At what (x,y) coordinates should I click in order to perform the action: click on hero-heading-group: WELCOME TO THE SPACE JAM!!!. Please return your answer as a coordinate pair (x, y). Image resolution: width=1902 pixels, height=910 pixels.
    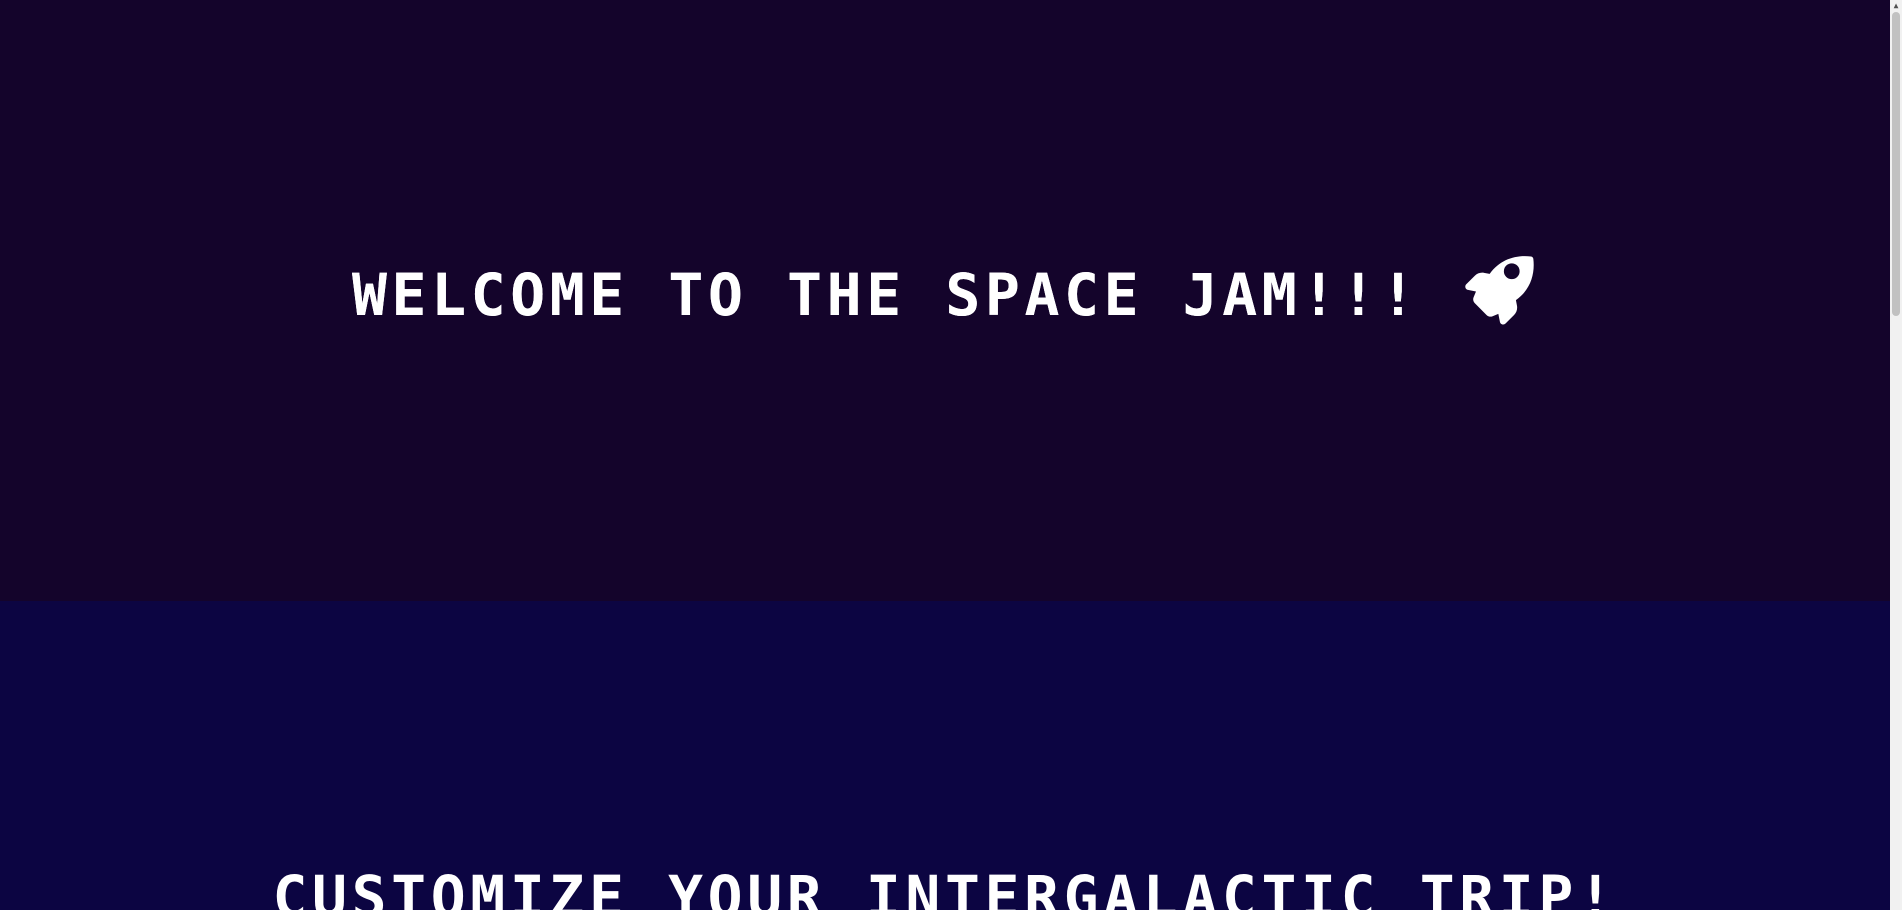
    Looking at the image, I should click on (945, 295).